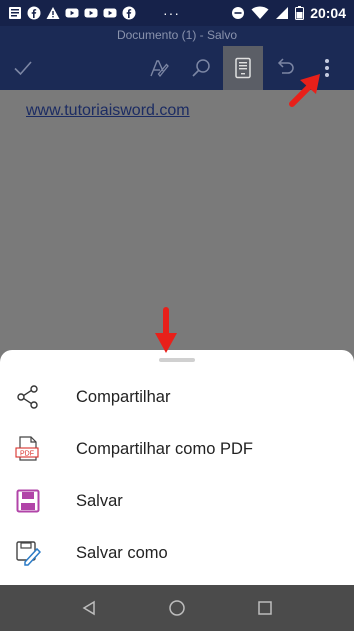 The width and height of the screenshot is (354, 631). I want to click on warning-icon, so click(53, 13).